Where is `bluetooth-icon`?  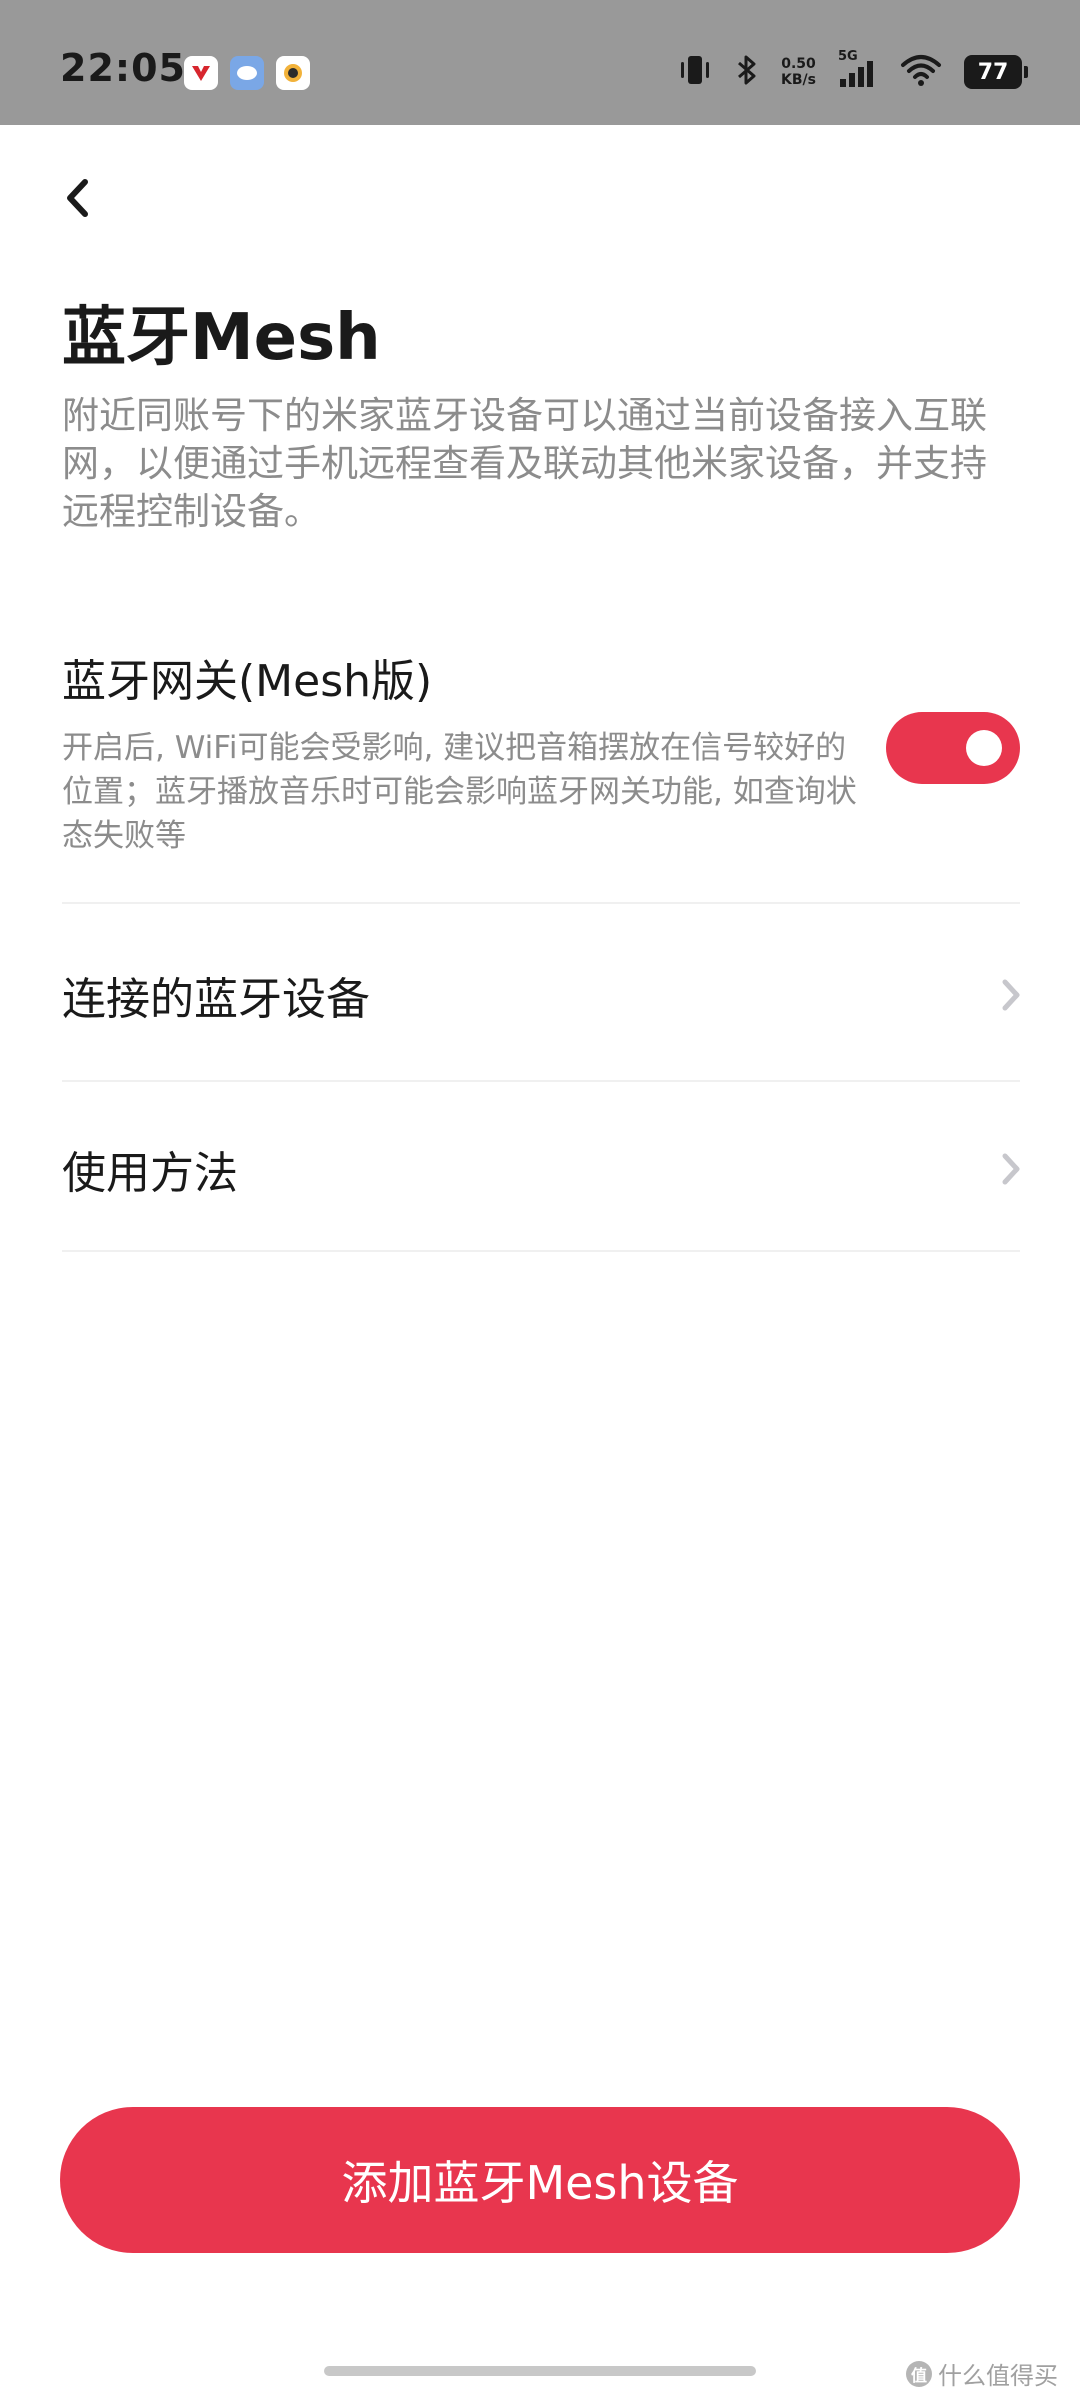 bluetooth-icon is located at coordinates (747, 72).